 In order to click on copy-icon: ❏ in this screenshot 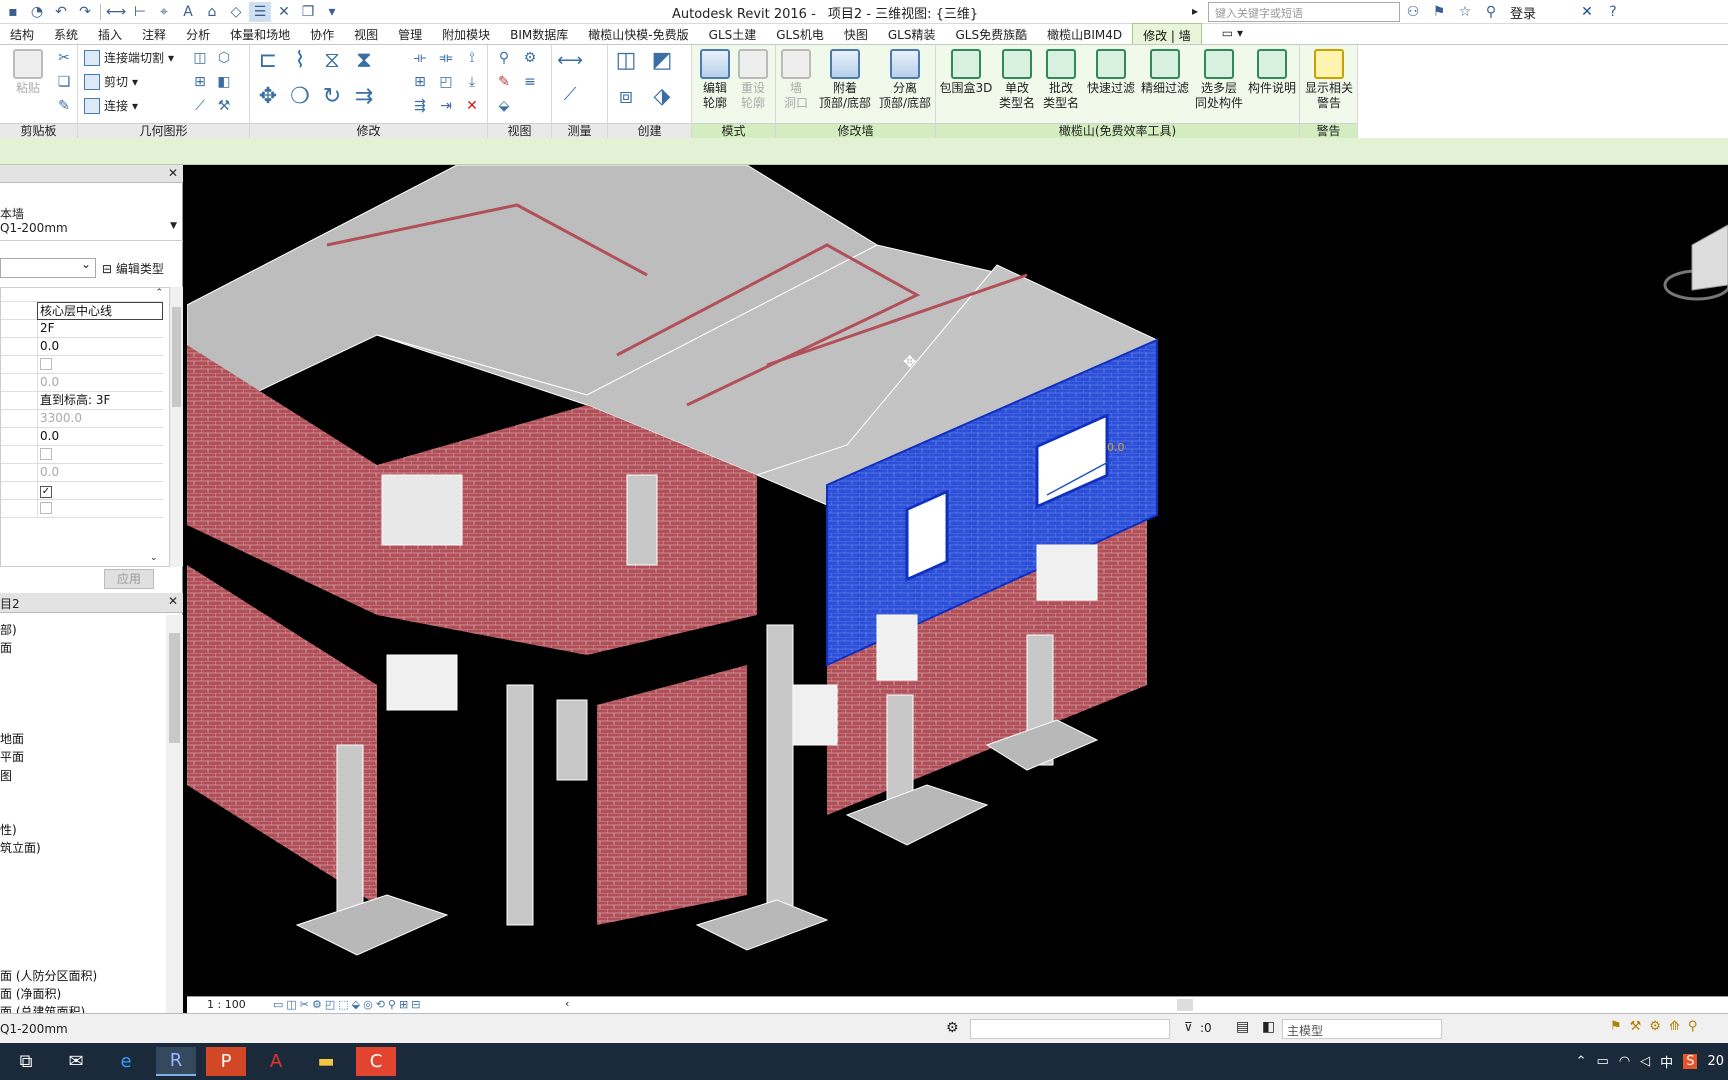, I will do `click(64, 82)`.